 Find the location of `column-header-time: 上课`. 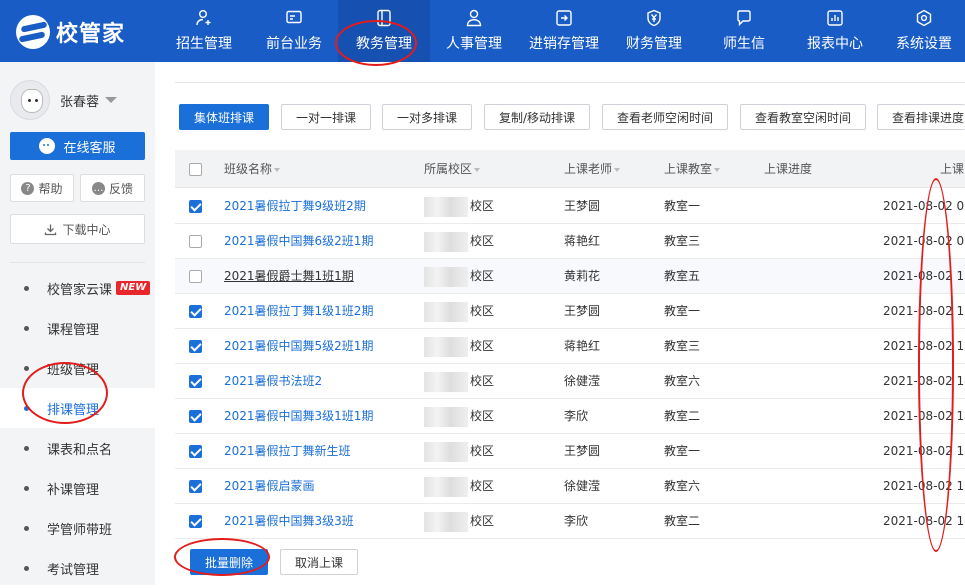

column-header-time: 上课 is located at coordinates (952, 169).